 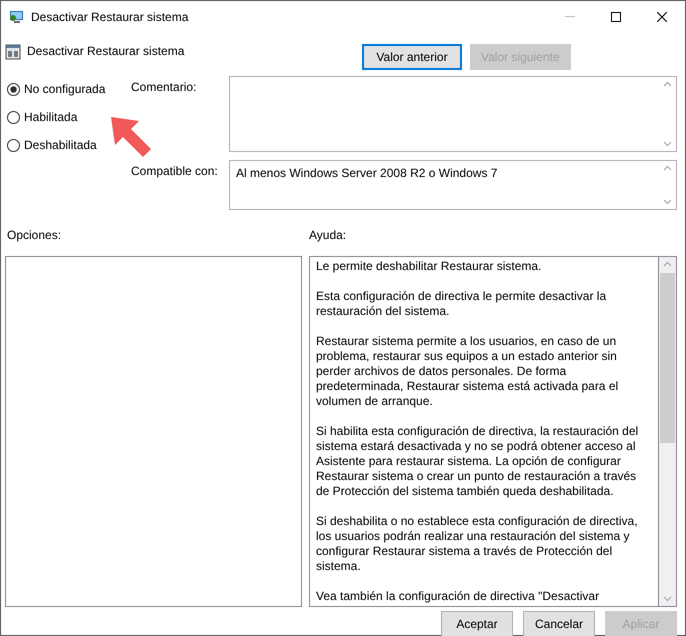 I want to click on policy-title: Desactivar Restaurar sistema, so click(x=106, y=51).